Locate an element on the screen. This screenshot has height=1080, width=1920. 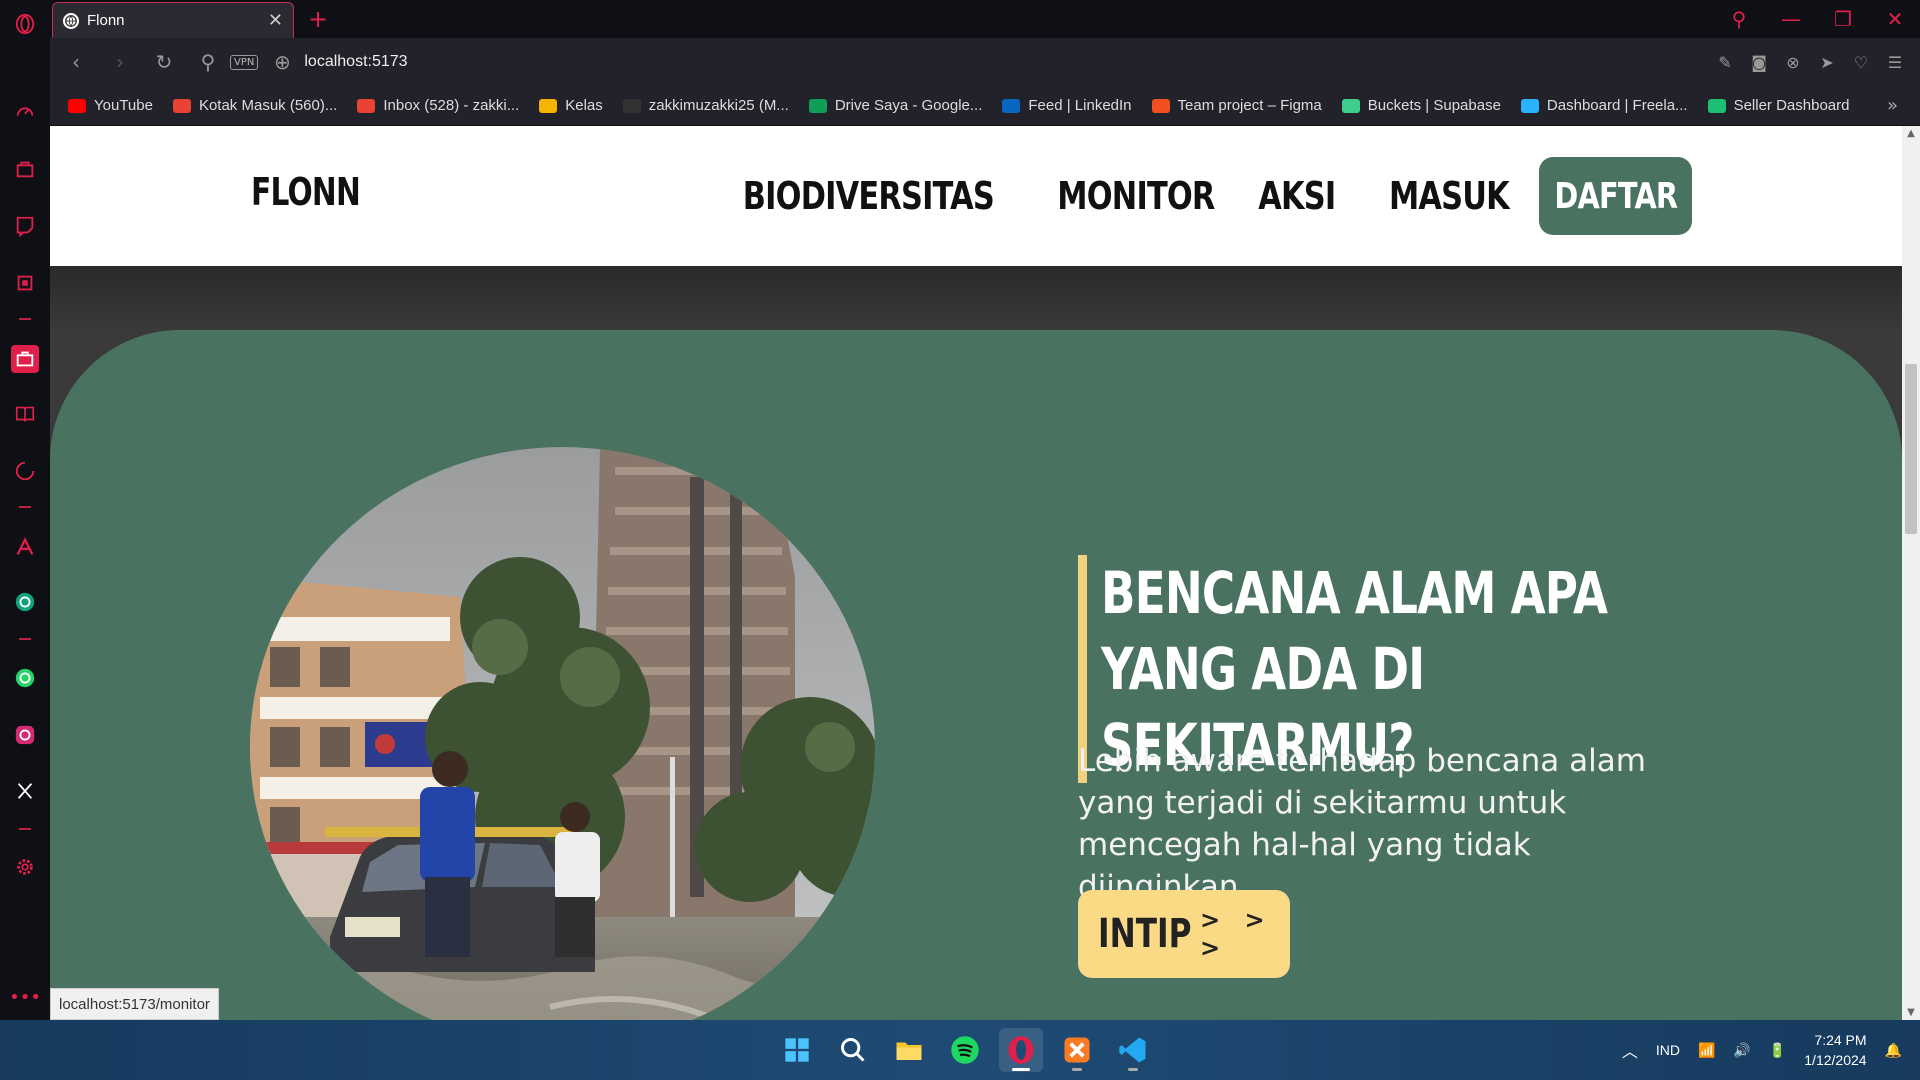
vpn-badge: VPN is located at coordinates (244, 62).